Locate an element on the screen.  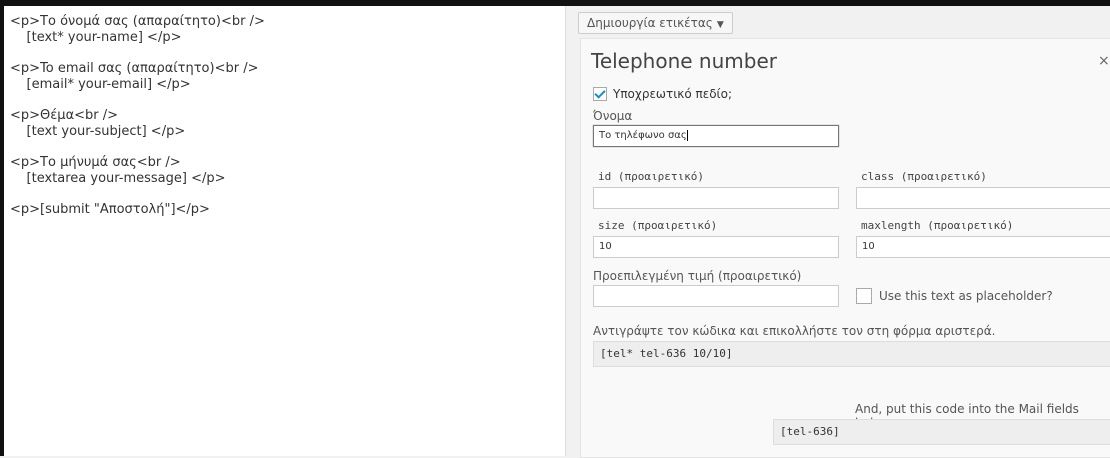
code-line: <p>Το όνομά σας (απαραίτητο)<br /> is located at coordinates (137, 21).